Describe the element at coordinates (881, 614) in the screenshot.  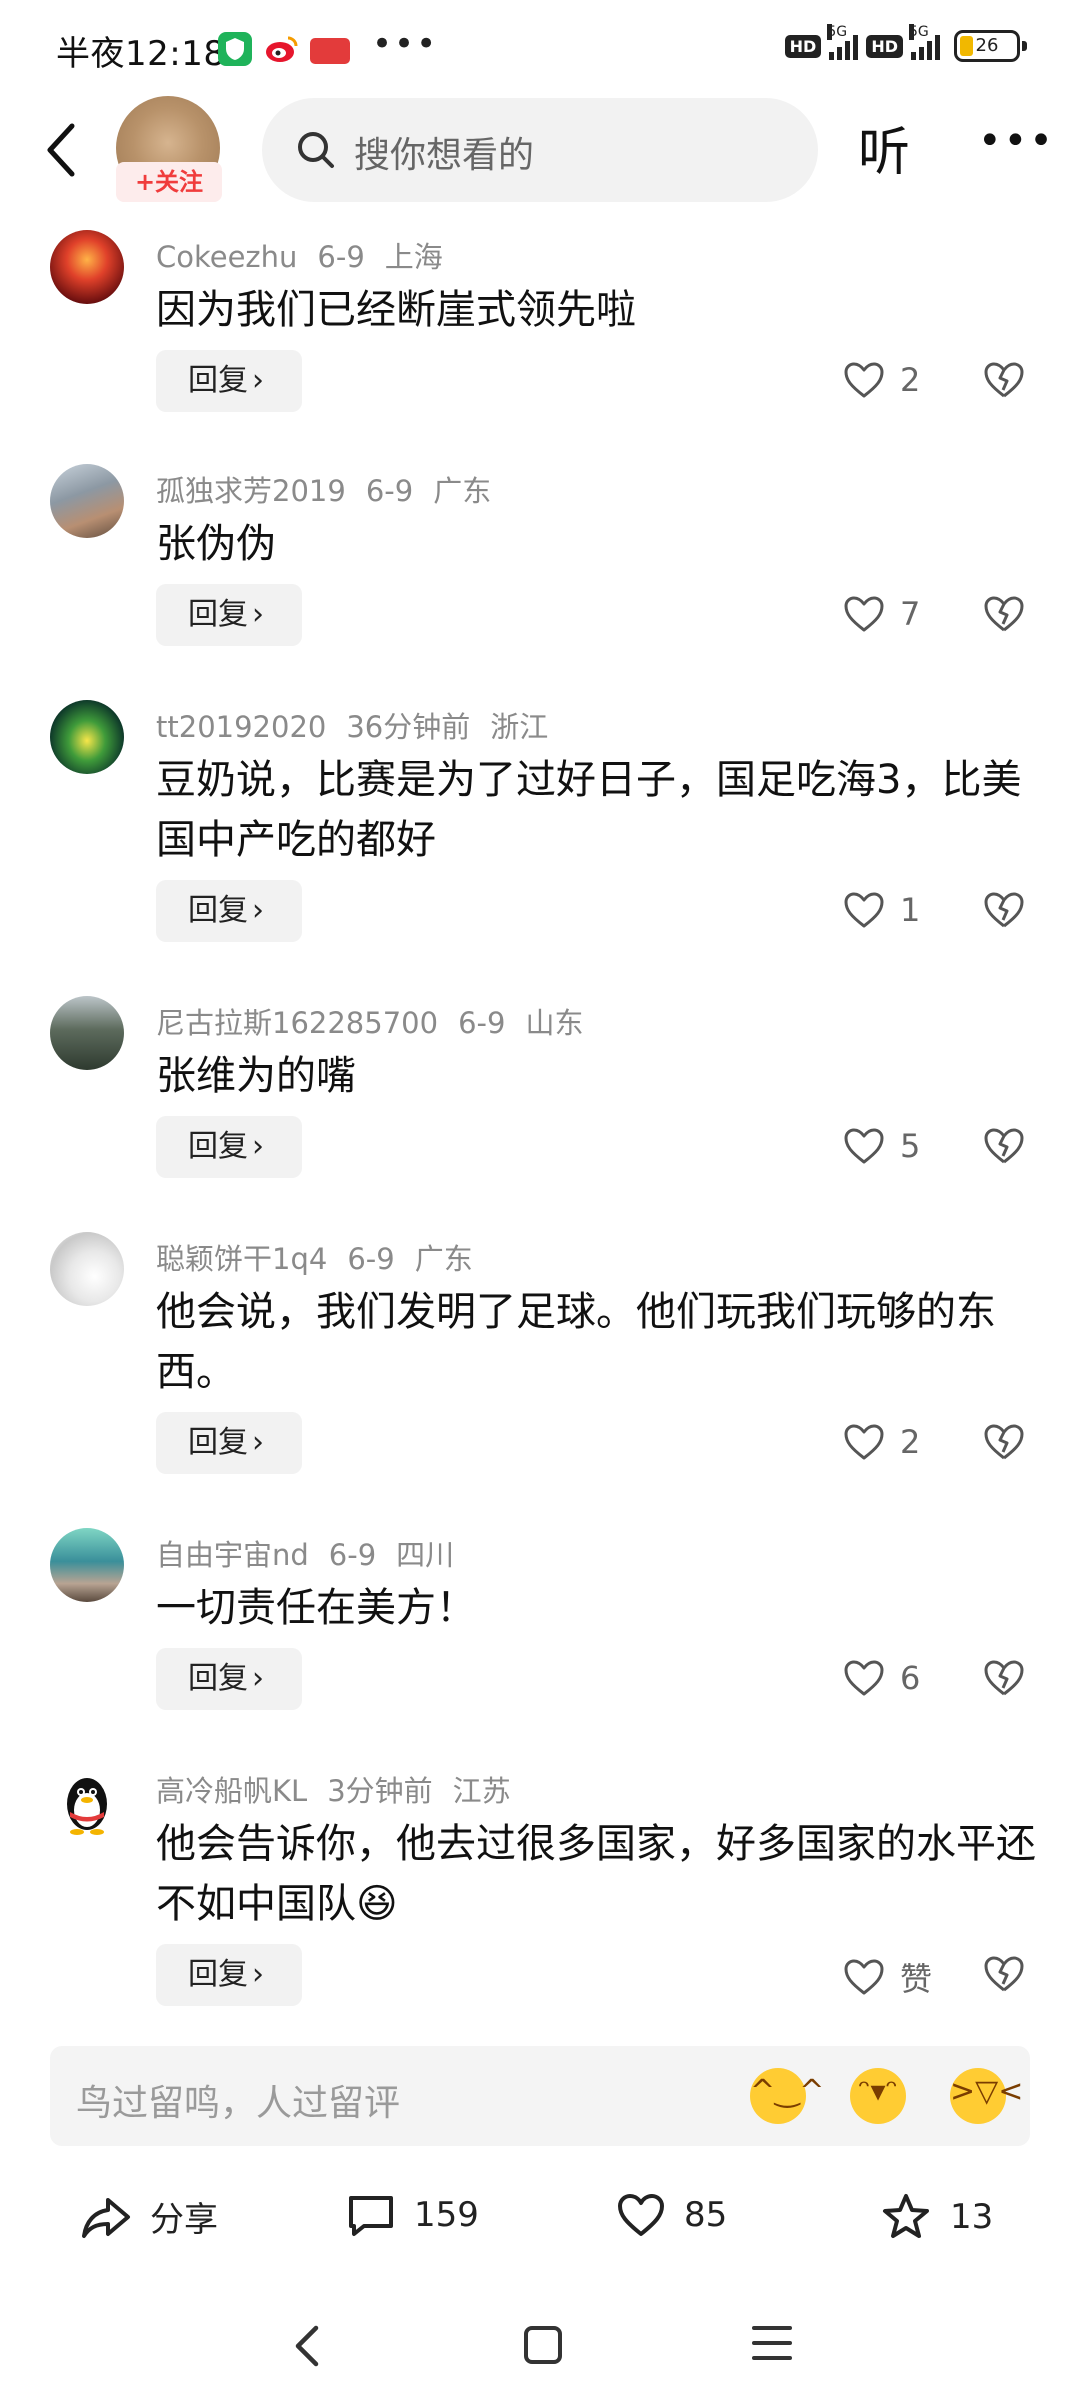
I see `comment-like-button: 7` at that location.